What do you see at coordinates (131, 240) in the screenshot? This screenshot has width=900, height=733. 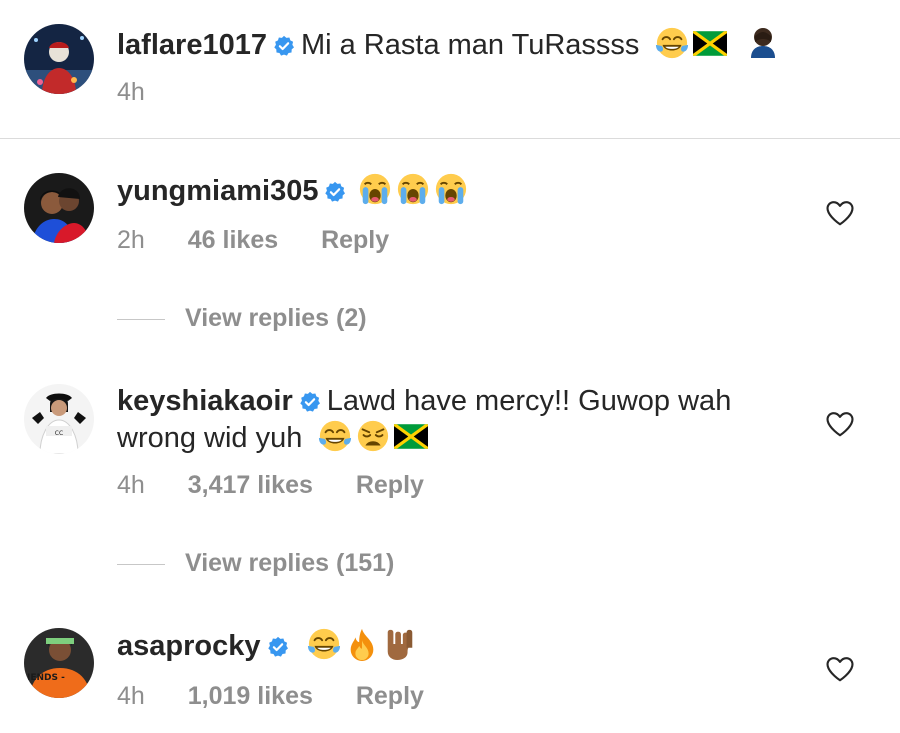 I see `comment-time: 2h` at bounding box center [131, 240].